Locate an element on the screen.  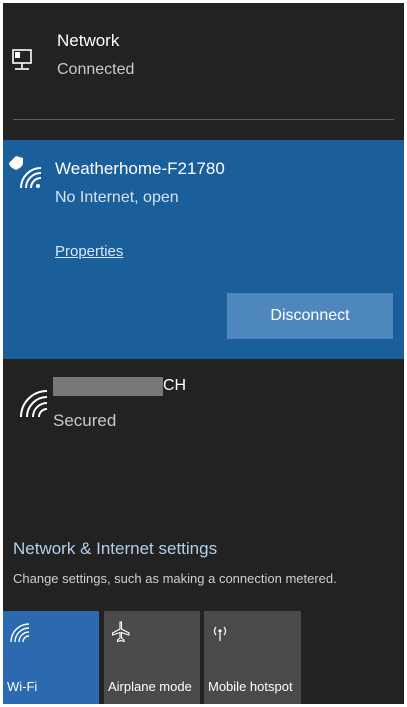
wifi-network-status: Secured is located at coordinates (85, 420).